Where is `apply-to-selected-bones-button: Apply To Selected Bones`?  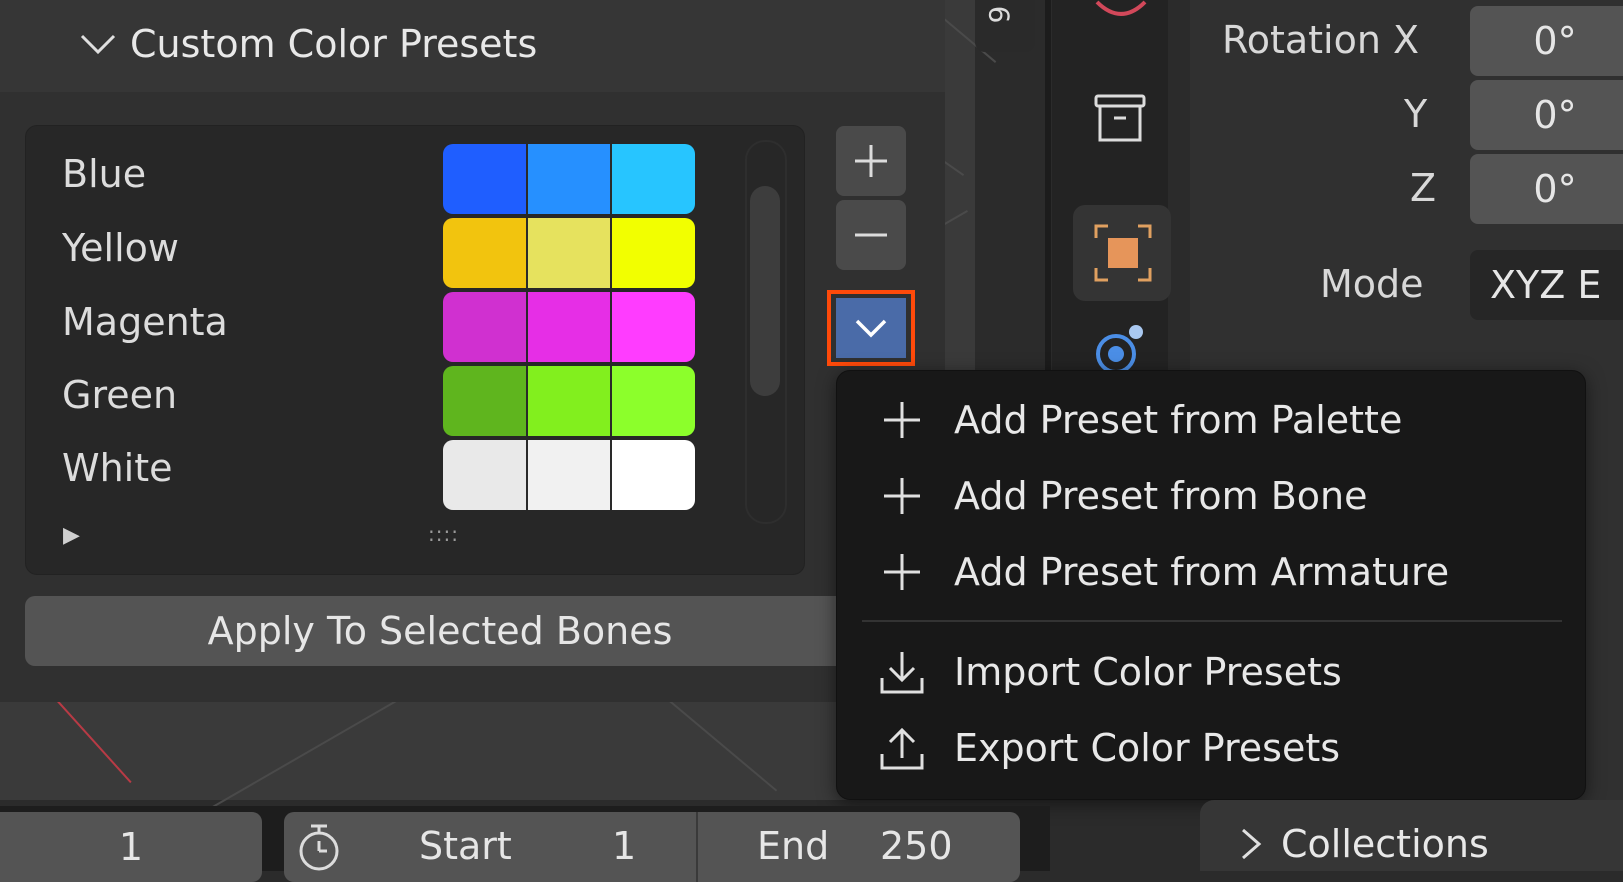
apply-to-selected-bones-button: Apply To Selected Bones is located at coordinates (440, 631).